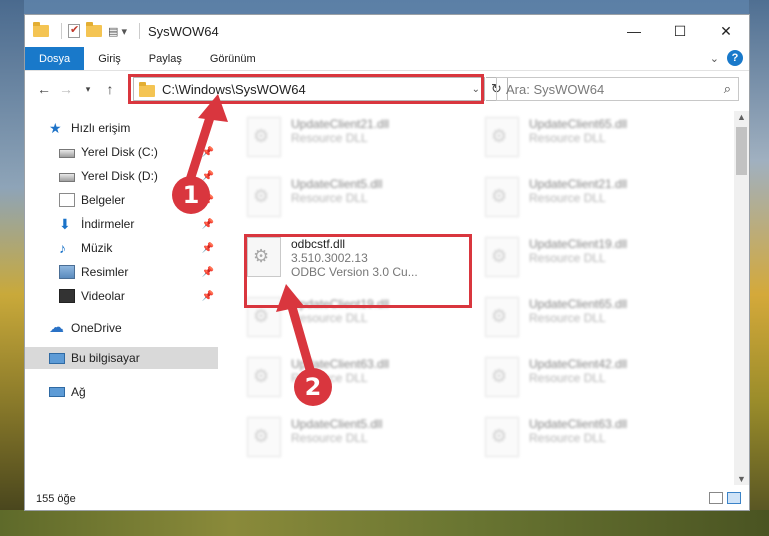 This screenshot has height=536, width=769. I want to click on callout-badge-2: 2, so click(313, 387).